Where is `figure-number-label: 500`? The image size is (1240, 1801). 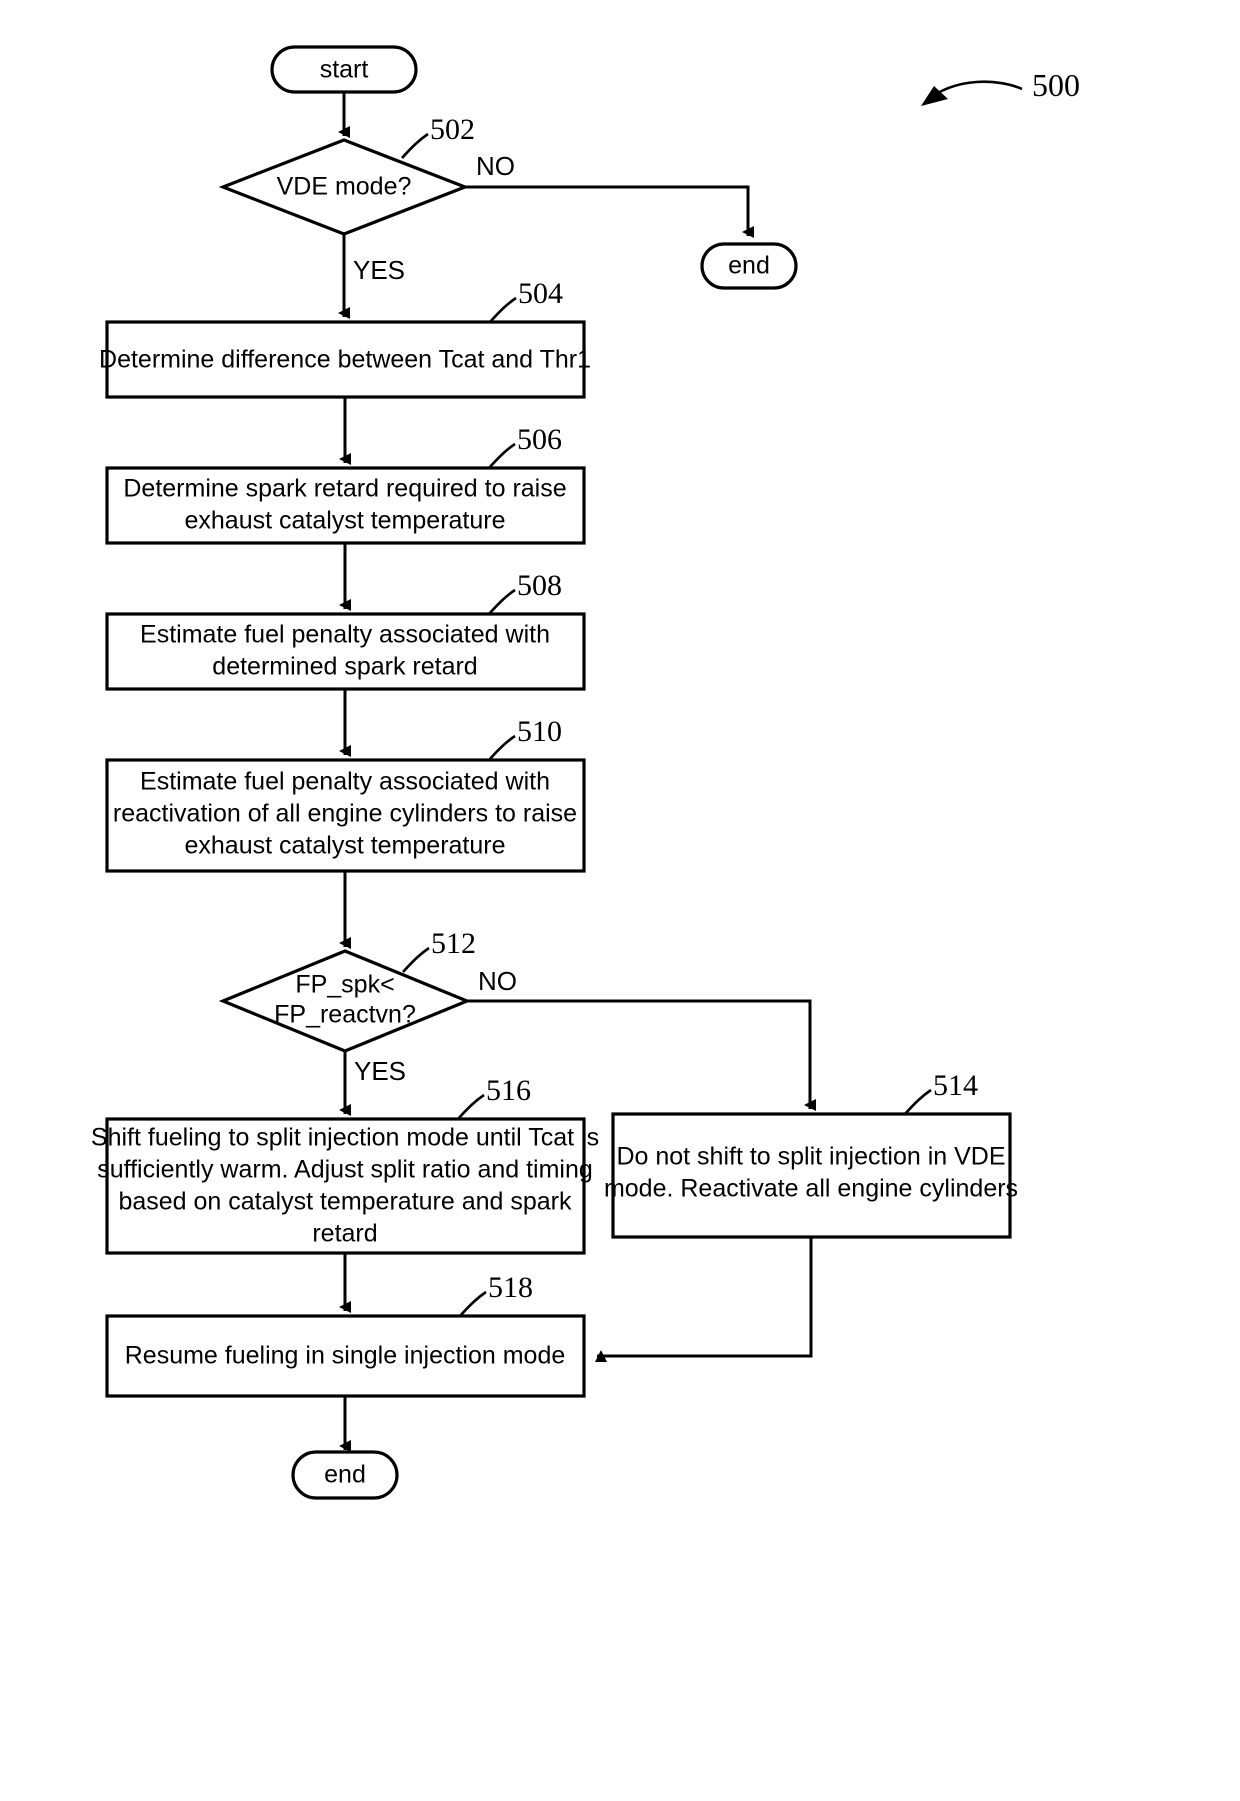 figure-number-label: 500 is located at coordinates (1056, 85).